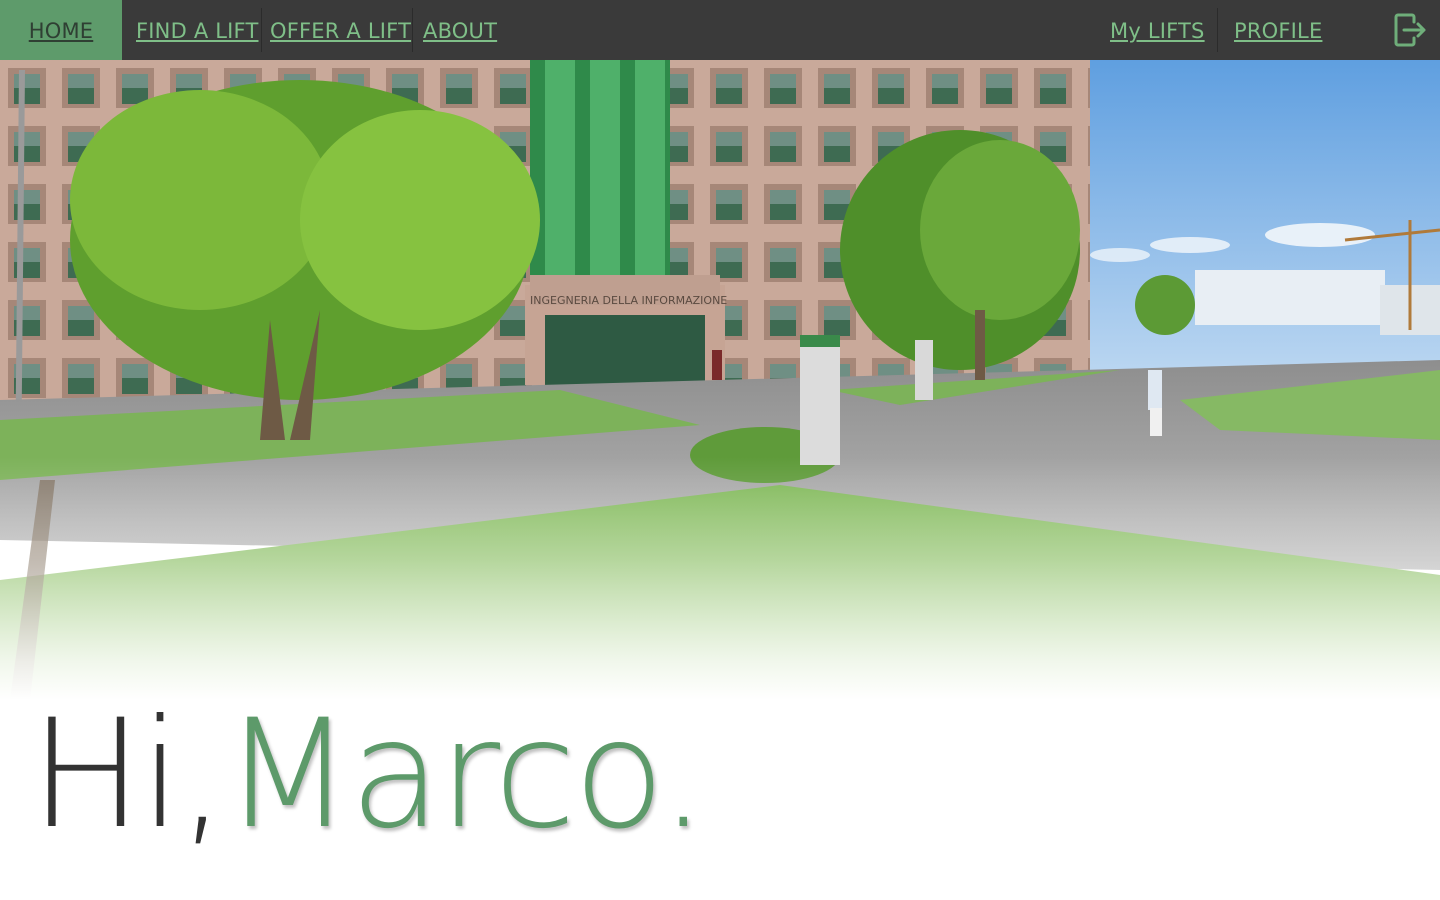 This screenshot has width=1440, height=900. Describe the element at coordinates (128, 775) in the screenshot. I see `greeting-hi: Hi,` at that location.